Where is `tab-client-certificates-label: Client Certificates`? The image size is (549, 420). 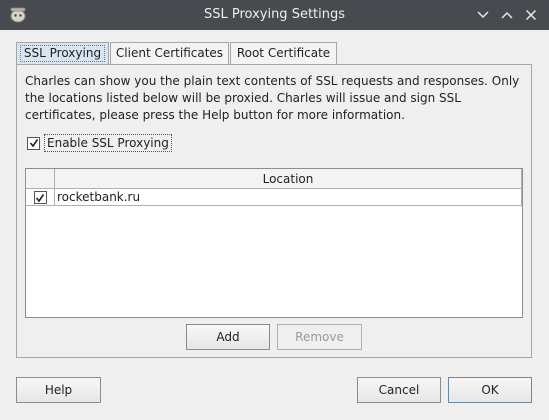 tab-client-certificates-label: Client Certificates is located at coordinates (169, 53).